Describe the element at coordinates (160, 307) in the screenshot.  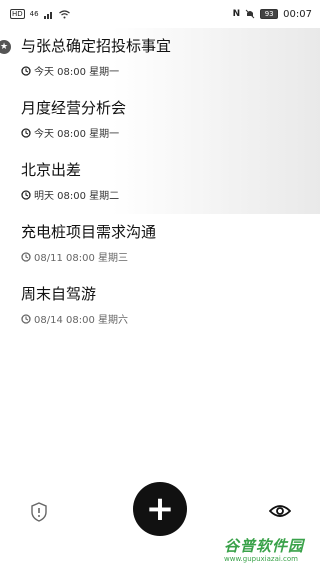
I see `task-item: 周末自驾游 08/14 08:00 星期六` at that location.